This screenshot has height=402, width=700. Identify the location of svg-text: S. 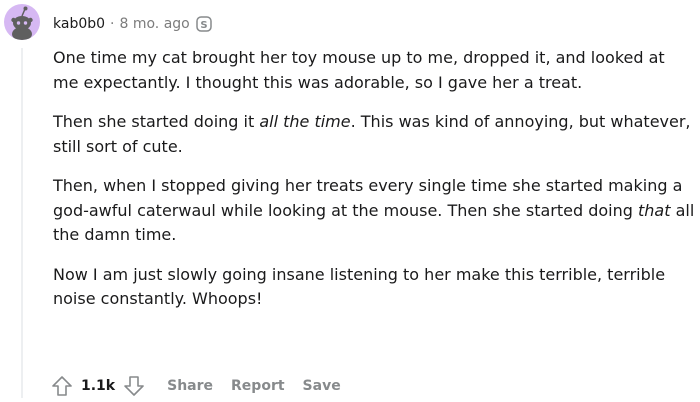
(203, 25).